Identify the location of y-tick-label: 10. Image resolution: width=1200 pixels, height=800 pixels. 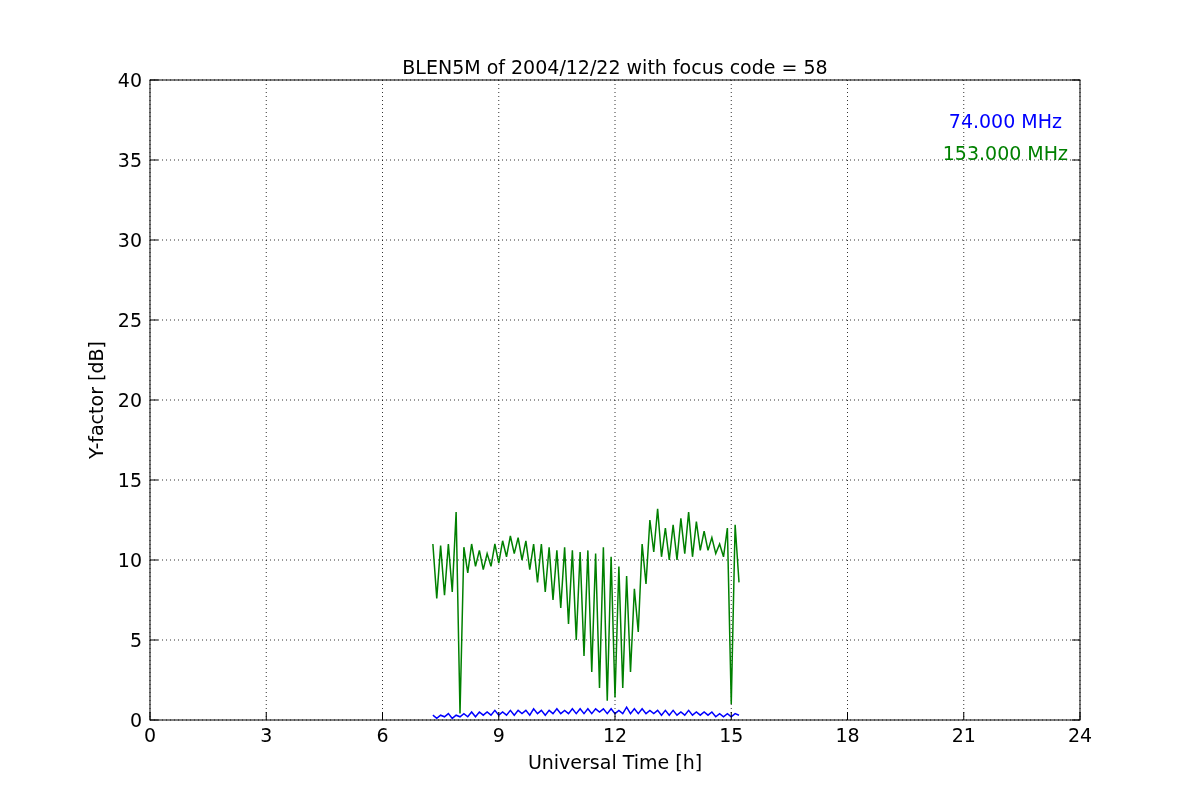
(129, 560).